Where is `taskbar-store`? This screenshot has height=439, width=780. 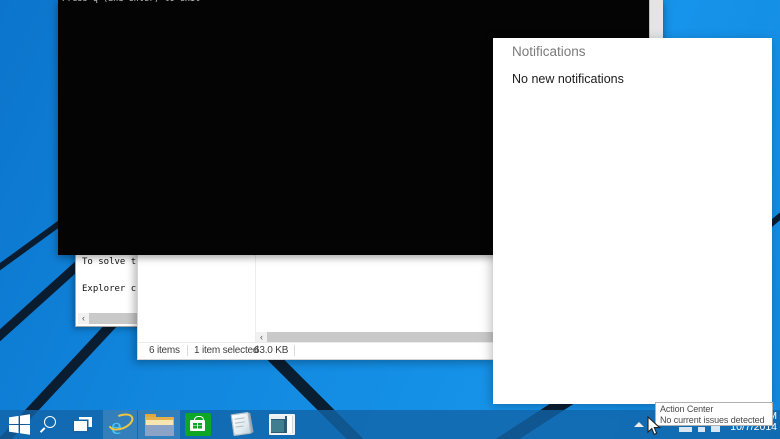
taskbar-store is located at coordinates (198, 424).